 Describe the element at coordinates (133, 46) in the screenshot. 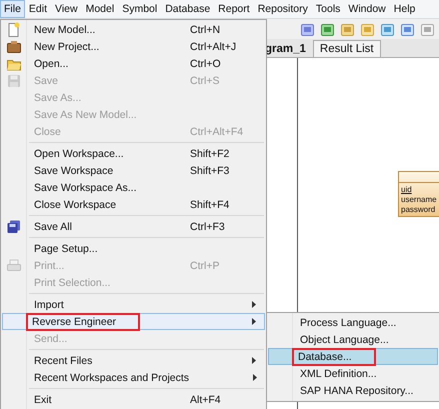

I see `menu-item: New Project... Ctrl+Alt+J` at that location.